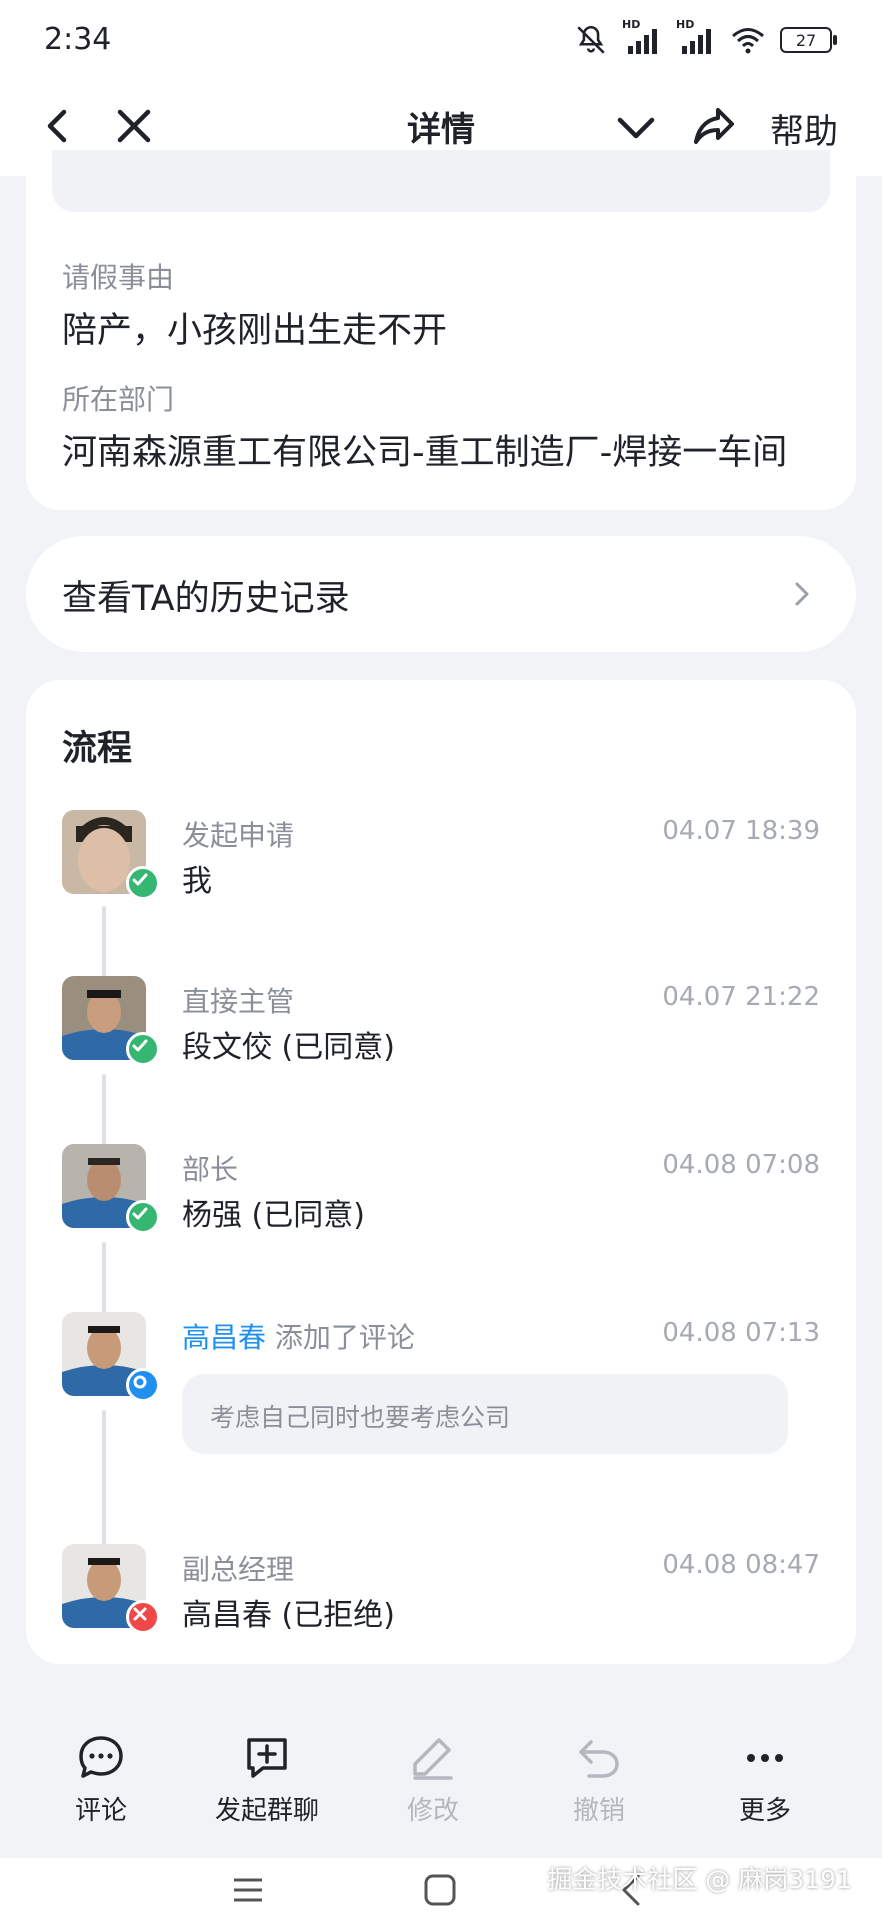  I want to click on step-name: 段文佼 (已同意), so click(288, 1047).